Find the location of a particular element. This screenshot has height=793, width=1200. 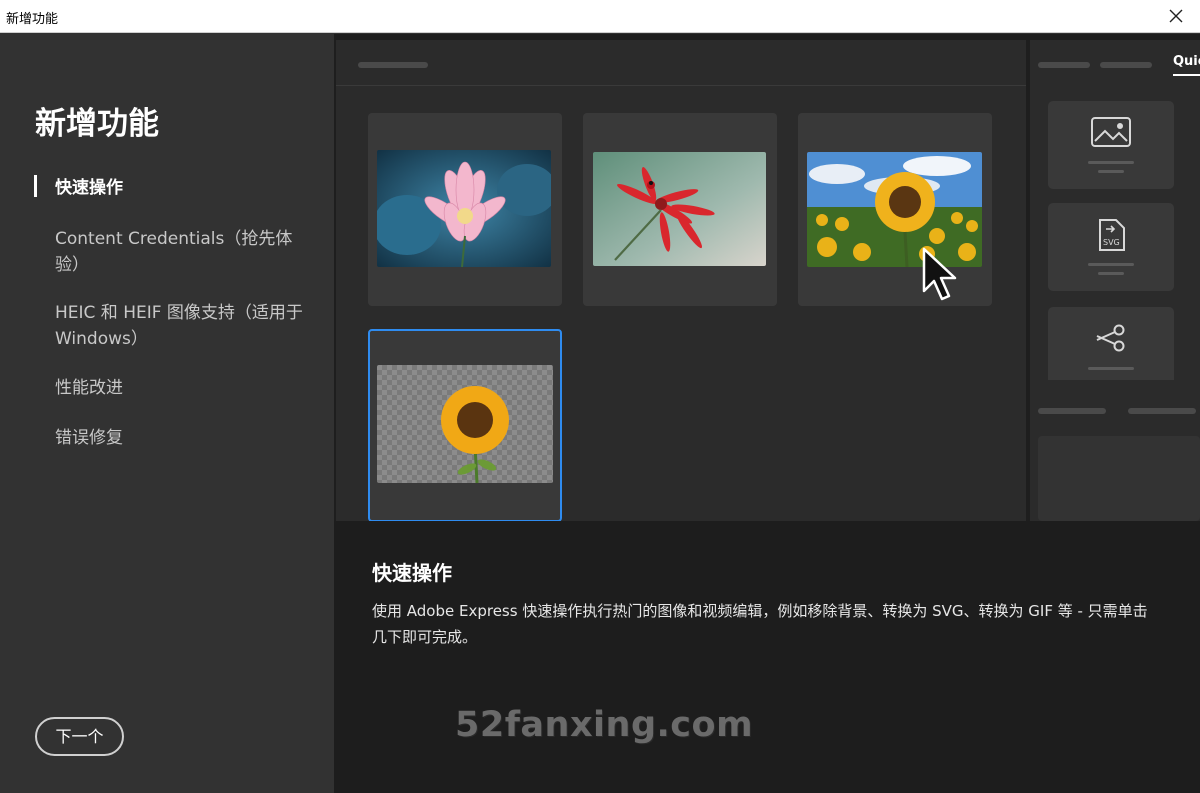

thumbnail-card-daisy is located at coordinates (680, 209).